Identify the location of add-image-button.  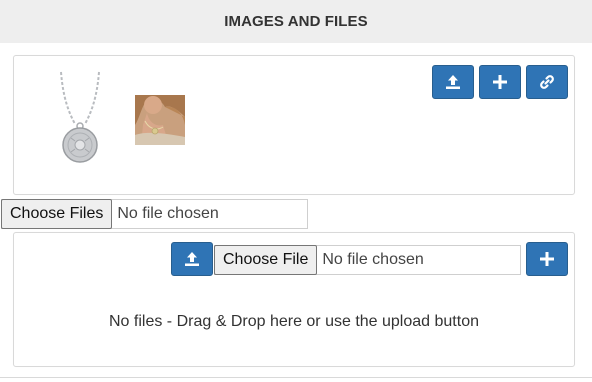
(500, 82).